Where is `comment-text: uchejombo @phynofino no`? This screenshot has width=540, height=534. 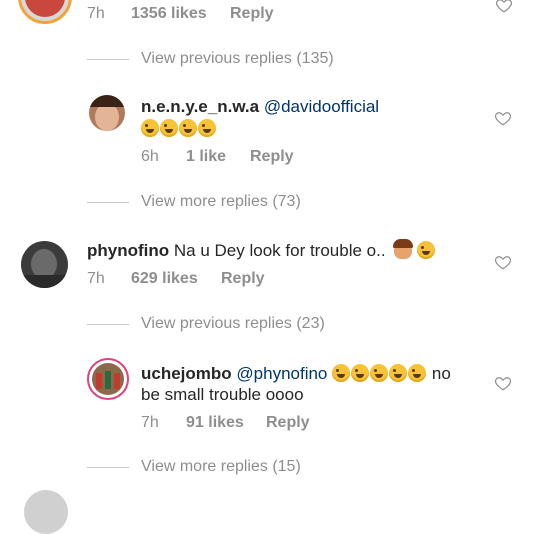
comment-text: uchejombo @phynofino no is located at coordinates (296, 374).